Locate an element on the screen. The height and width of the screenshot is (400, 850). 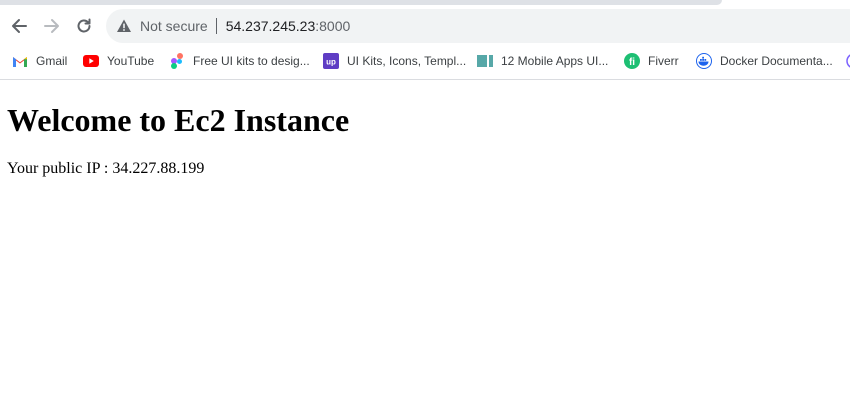
omnibox-separator is located at coordinates (216, 26).